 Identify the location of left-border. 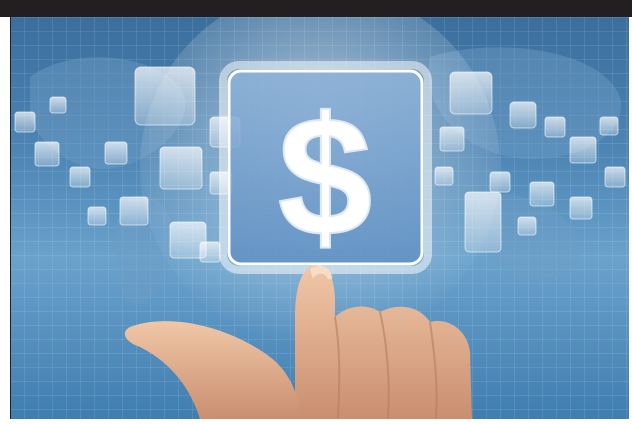
(10, 218).